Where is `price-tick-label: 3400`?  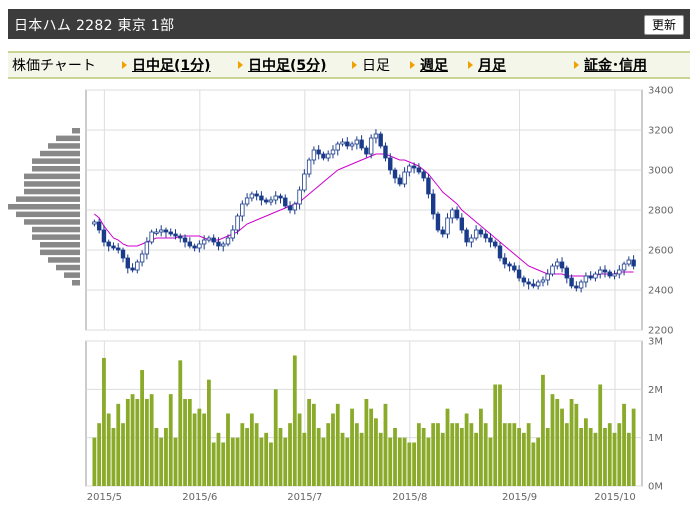 price-tick-label: 3400 is located at coordinates (660, 91).